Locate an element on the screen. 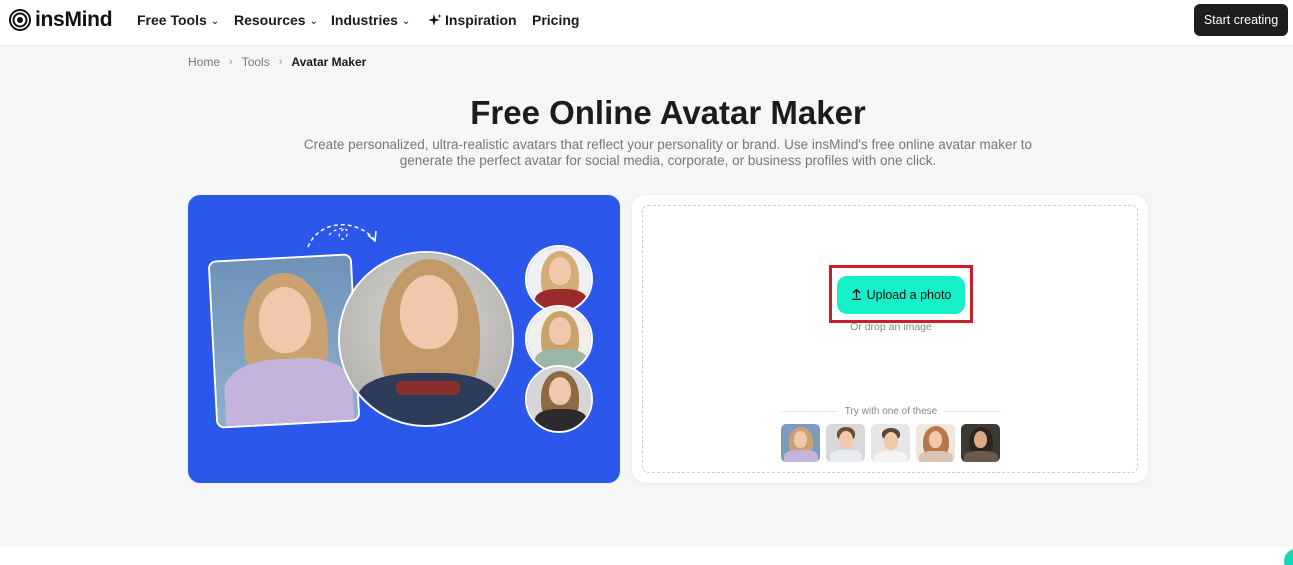  nav-inspiration: Inspiration is located at coordinates (472, 20).